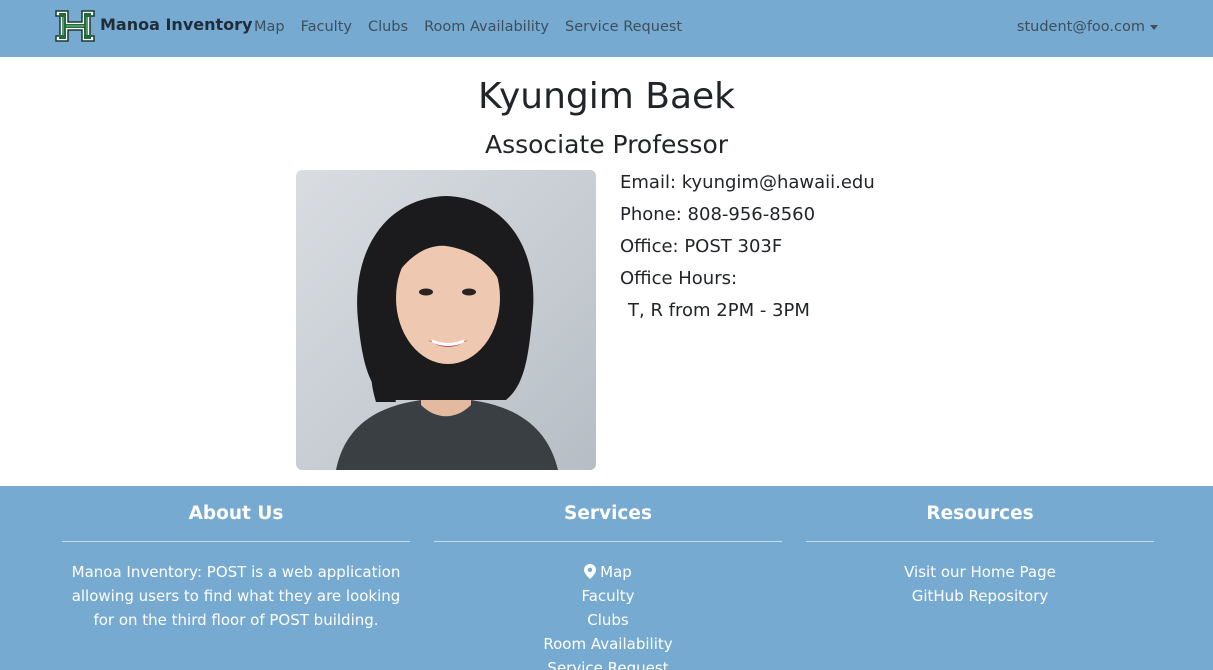 Image resolution: width=1213 pixels, height=670 pixels. Describe the element at coordinates (608, 596) in the screenshot. I see `footer-link-faculty: Faculty` at that location.